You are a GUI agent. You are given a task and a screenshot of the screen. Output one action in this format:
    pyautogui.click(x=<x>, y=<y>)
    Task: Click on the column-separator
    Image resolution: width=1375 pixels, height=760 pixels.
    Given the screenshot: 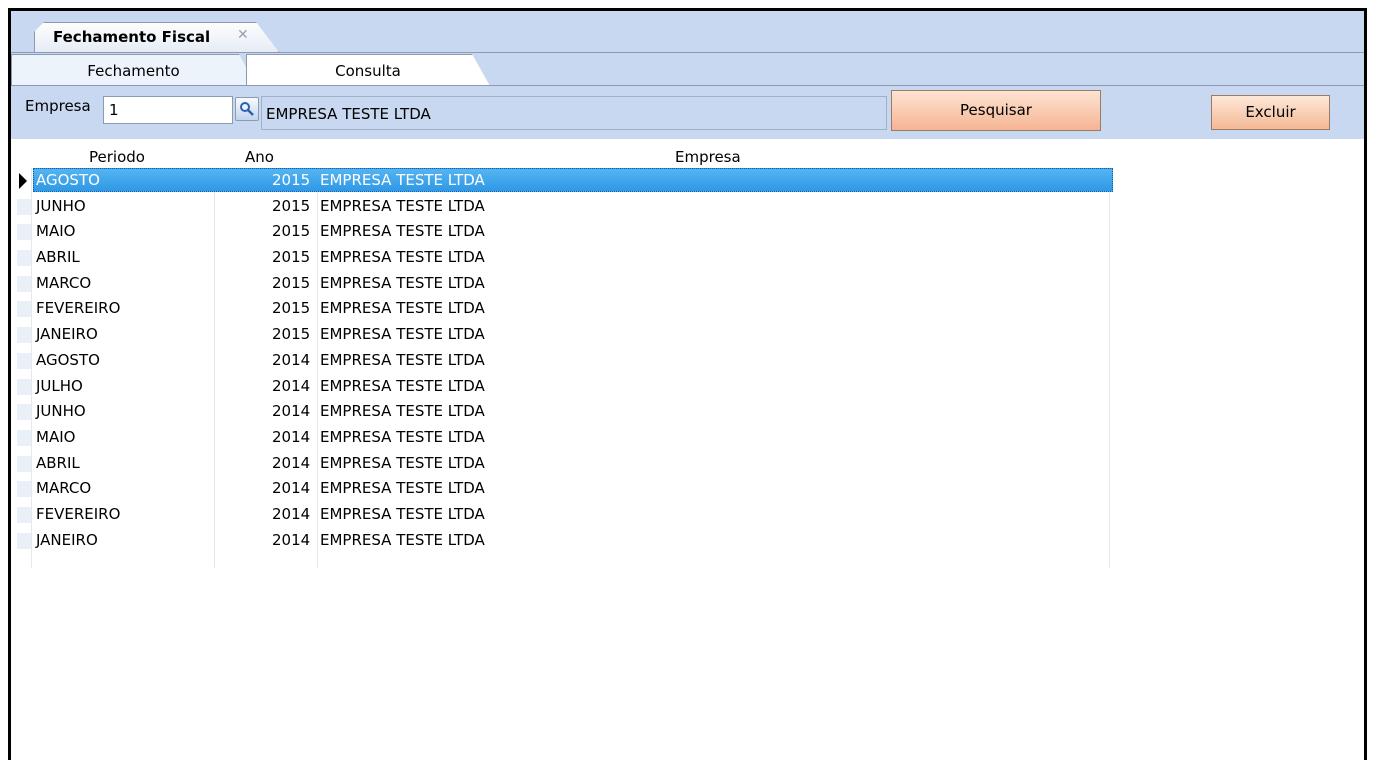 What is the action you would take?
    pyautogui.click(x=1109, y=368)
    